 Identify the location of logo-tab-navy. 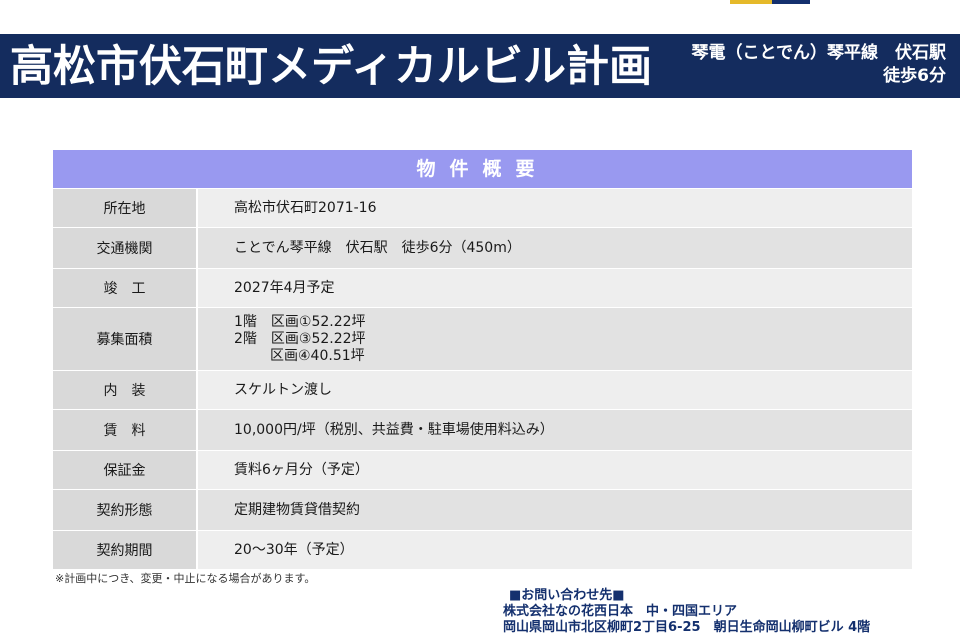
(791, 2).